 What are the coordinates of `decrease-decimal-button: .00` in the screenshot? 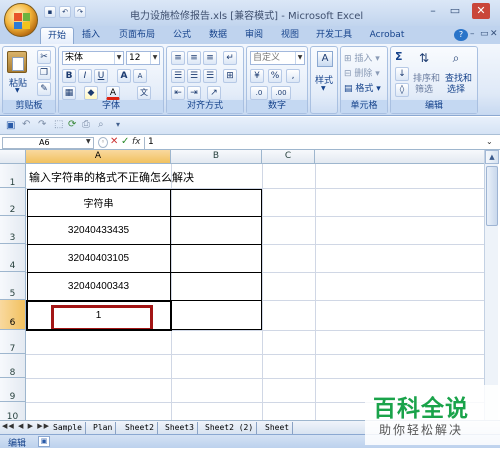 It's located at (281, 93).